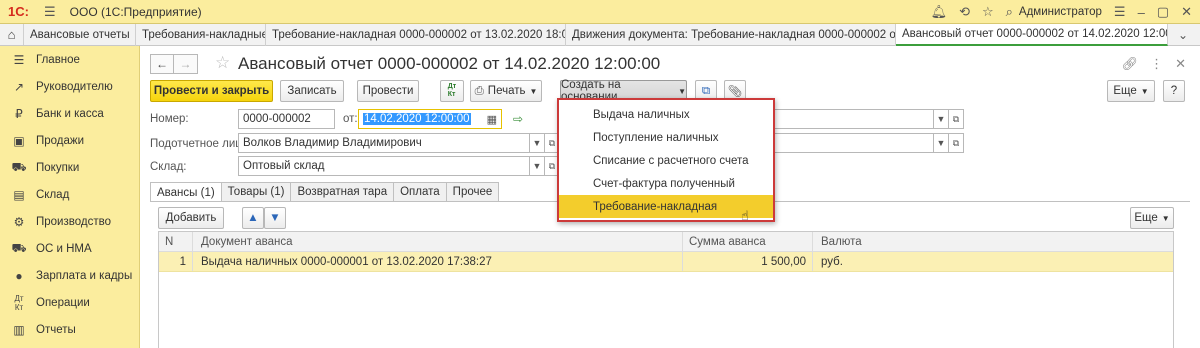 This screenshot has width=1200, height=348. What do you see at coordinates (312, 91) in the screenshot?
I see `save-button: Записать` at bounding box center [312, 91].